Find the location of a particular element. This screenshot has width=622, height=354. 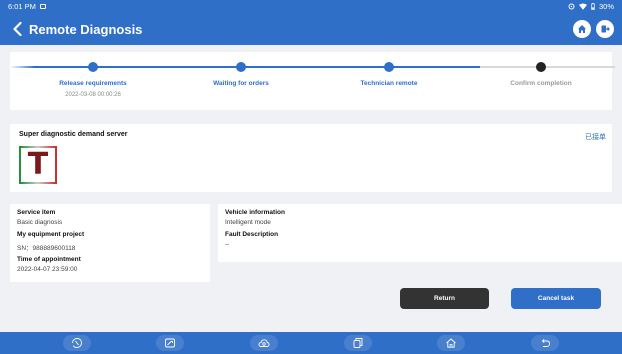

nav-home is located at coordinates (451, 343).